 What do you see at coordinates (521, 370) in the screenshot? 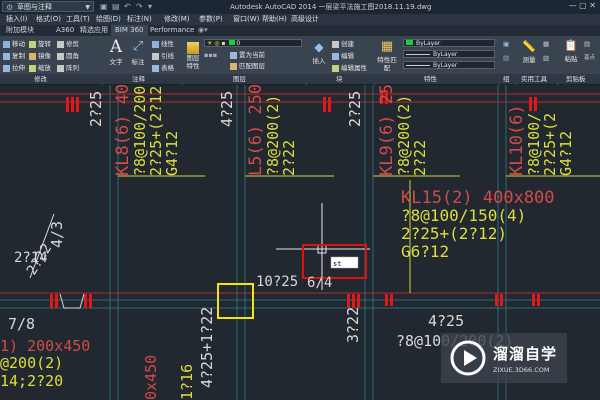
I see `watermark-url: ZIXUE.3D66.COM` at bounding box center [521, 370].